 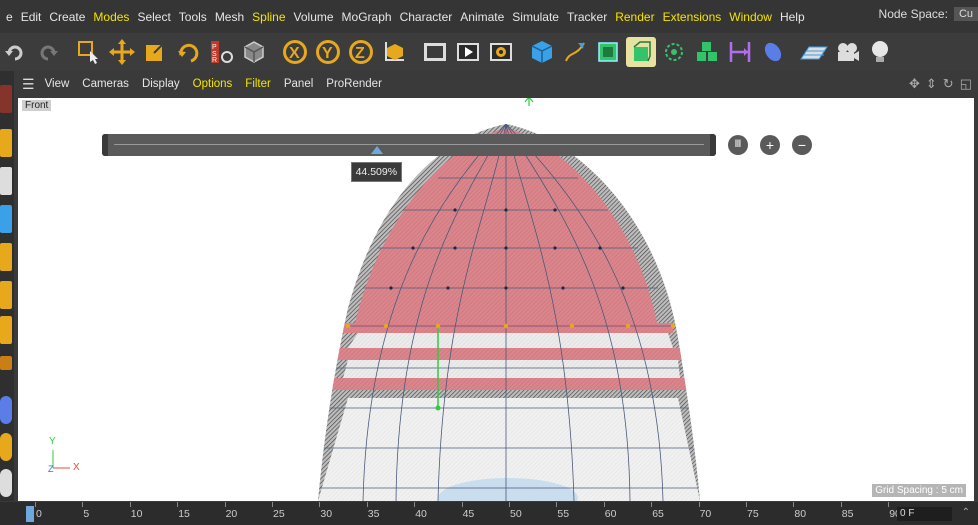 I want to click on menu-tracker: Tracker, so click(x=591, y=17).